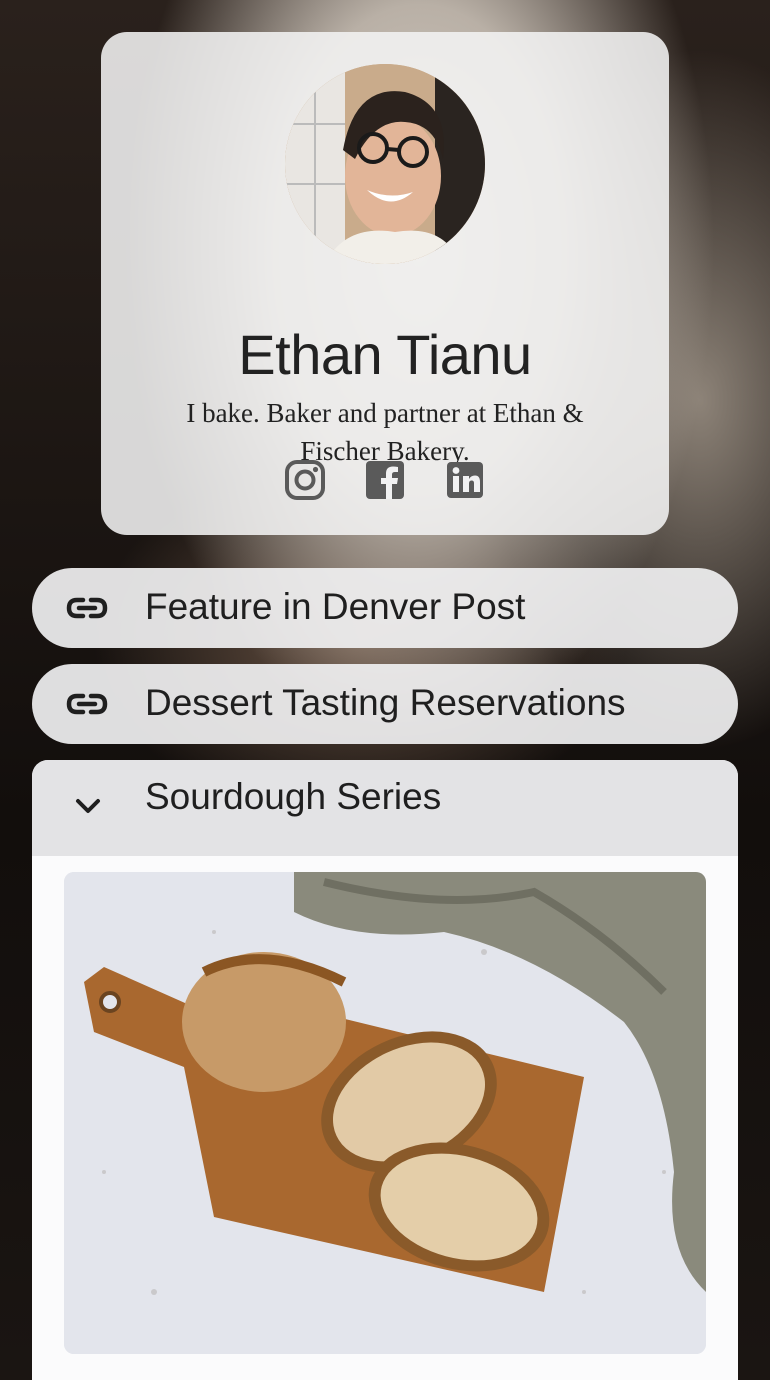 The image size is (770, 1380). What do you see at coordinates (305, 480) in the screenshot?
I see `instagram-icon` at bounding box center [305, 480].